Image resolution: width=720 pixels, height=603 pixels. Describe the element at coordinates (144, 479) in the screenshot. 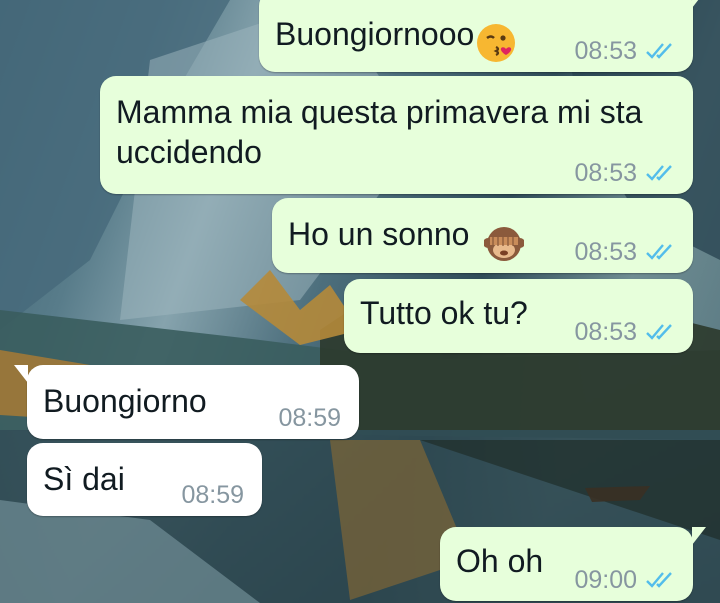

I see `message-bubble-incoming: Sì dai 08:59` at that location.